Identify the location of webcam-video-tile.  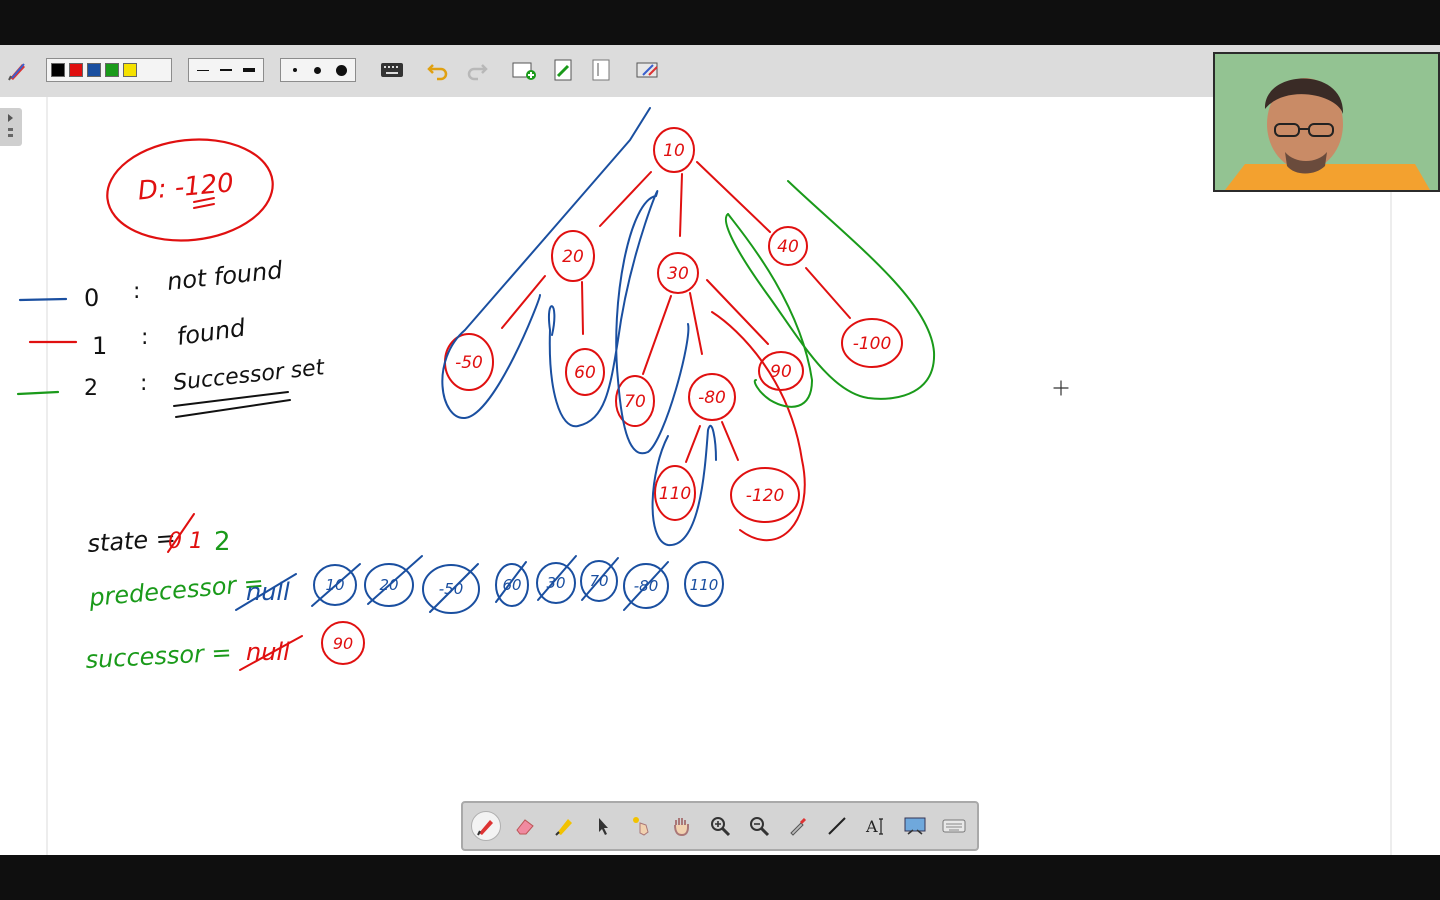
(1326, 122).